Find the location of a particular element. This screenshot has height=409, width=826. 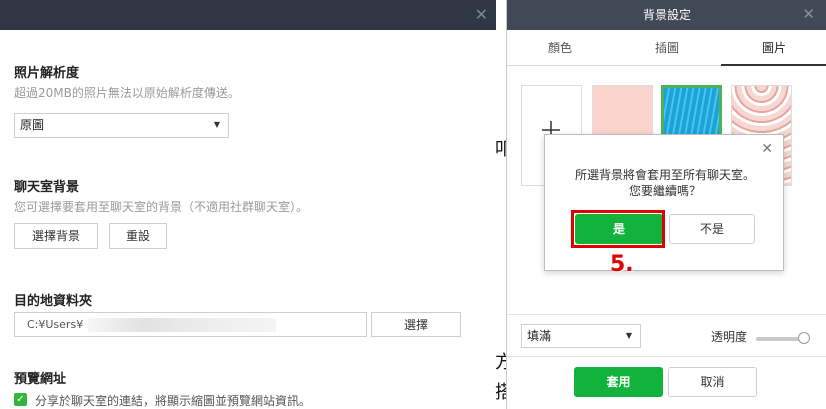

folder-path-value: C:¥Users¥ is located at coordinates (55, 324).